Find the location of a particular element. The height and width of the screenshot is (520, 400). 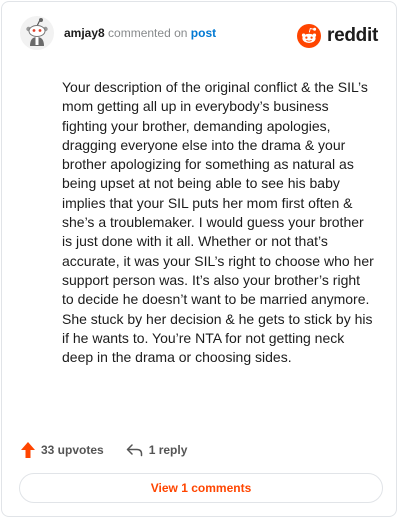

reply-arrow-icon is located at coordinates (134, 450).